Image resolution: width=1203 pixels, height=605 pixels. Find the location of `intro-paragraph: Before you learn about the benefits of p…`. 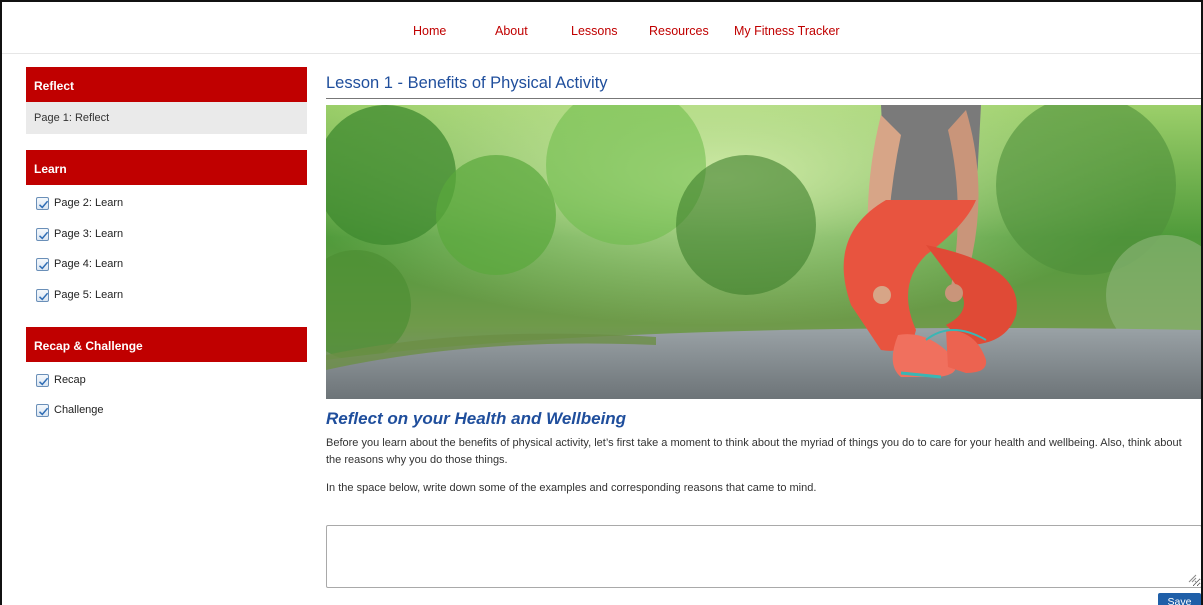

intro-paragraph: Before you learn about the benefits of p… is located at coordinates (754, 451).